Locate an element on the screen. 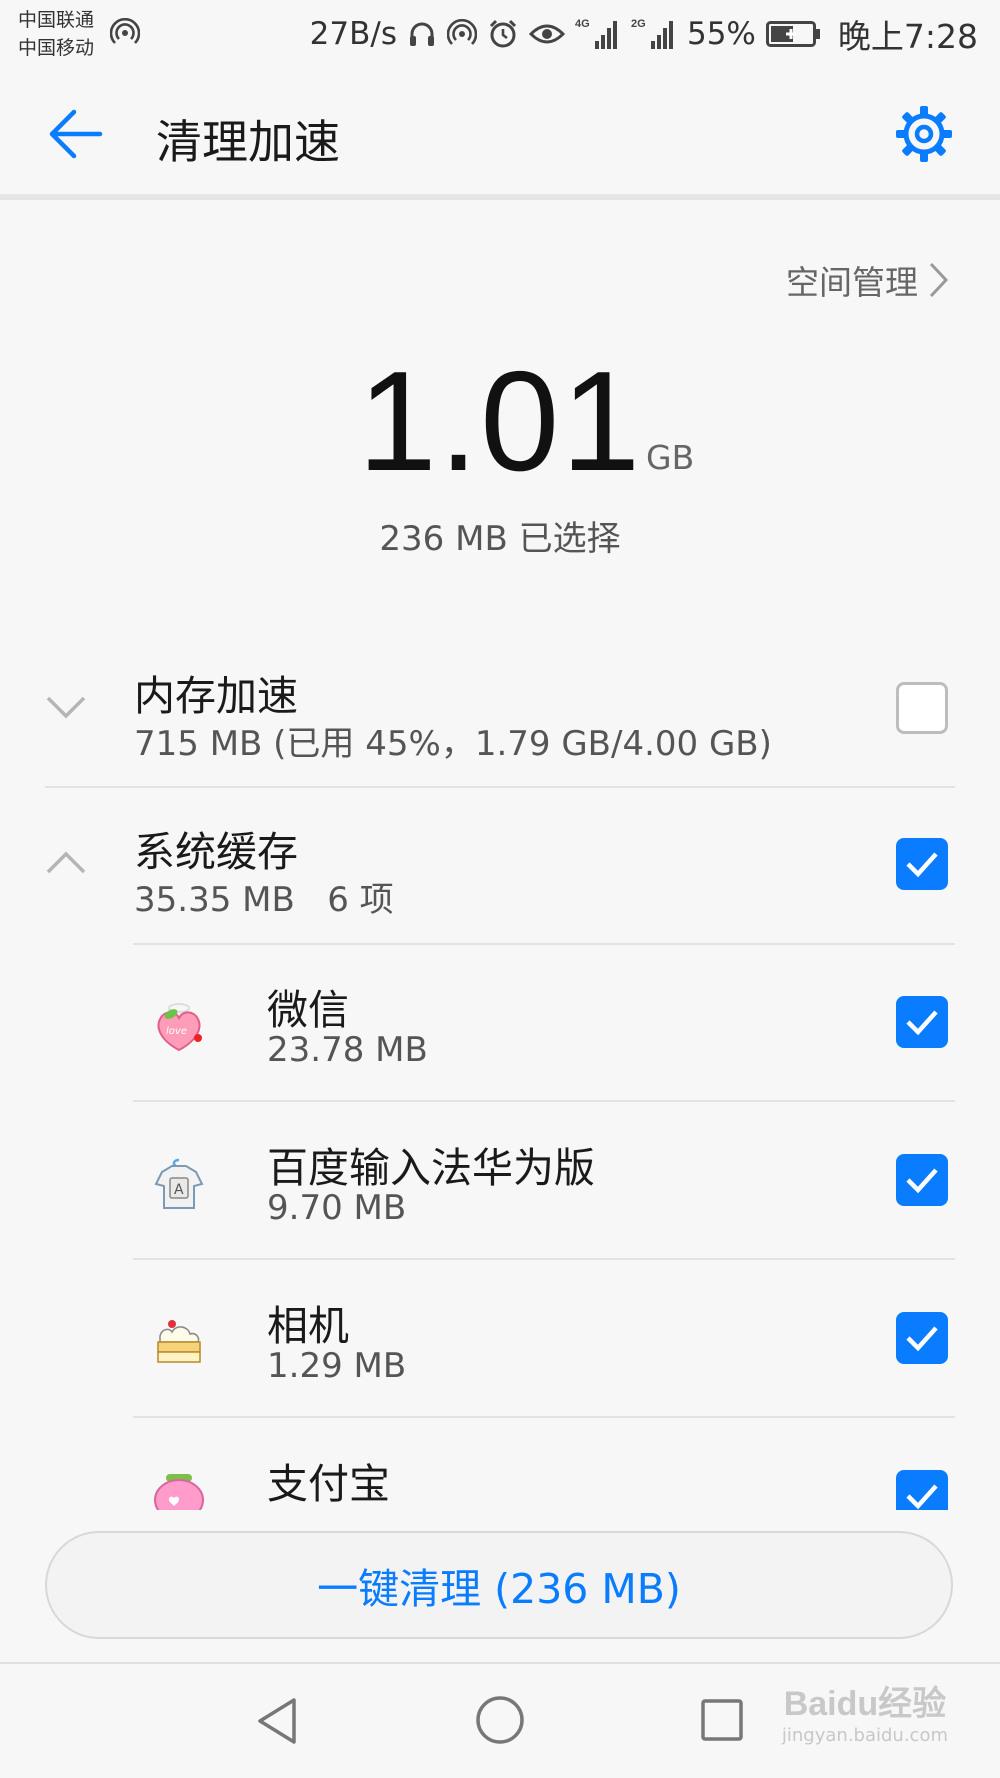 Image resolution: width=1000 pixels, height=1778 pixels. app-name: 相机 is located at coordinates (308, 1326).